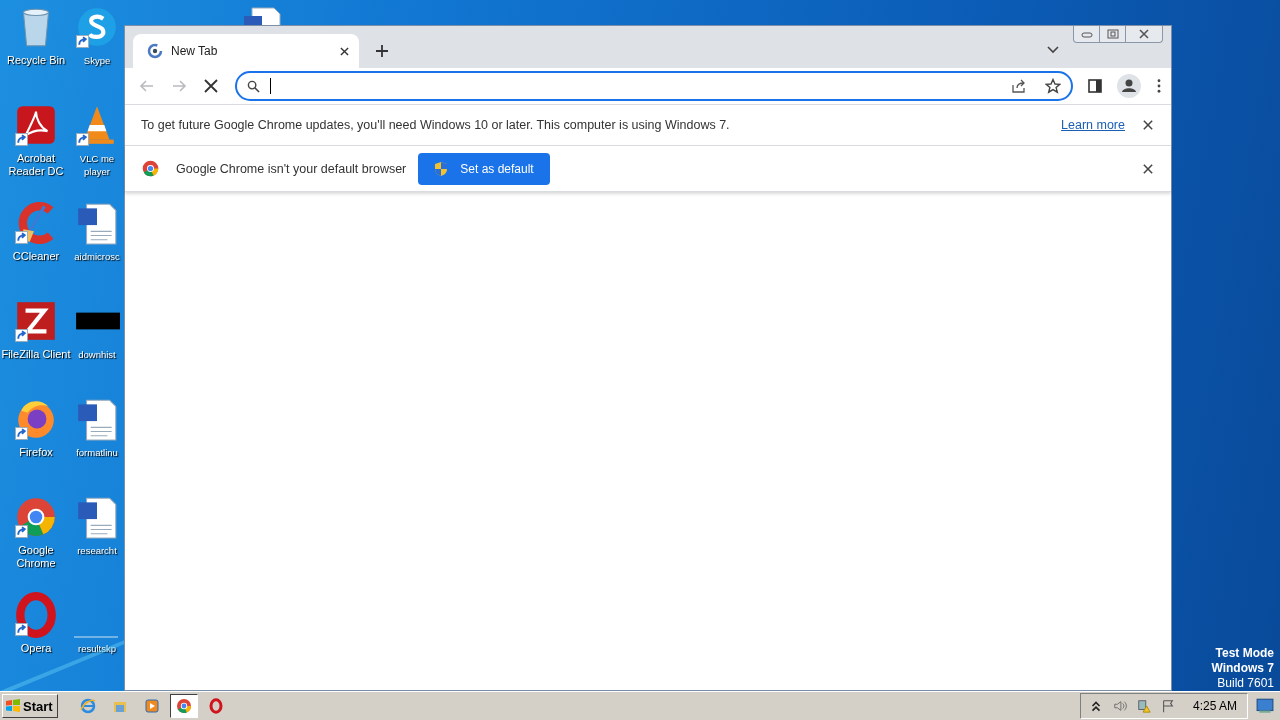  What do you see at coordinates (36, 347) in the screenshot?
I see `desktop-icon: FileZilla Client` at bounding box center [36, 347].